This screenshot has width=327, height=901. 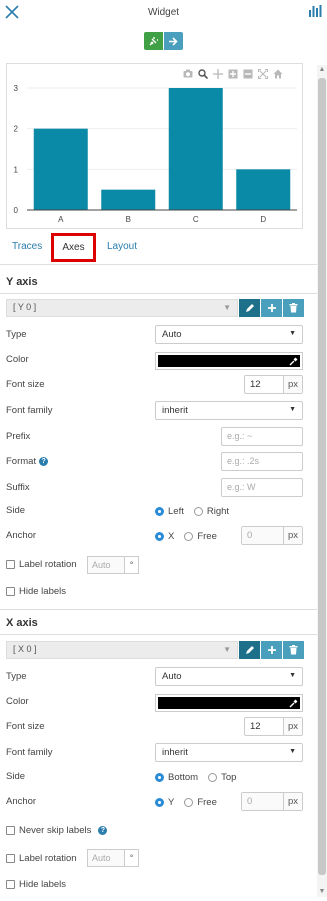 I want to click on tab-layout: Layout, so click(x=122, y=246).